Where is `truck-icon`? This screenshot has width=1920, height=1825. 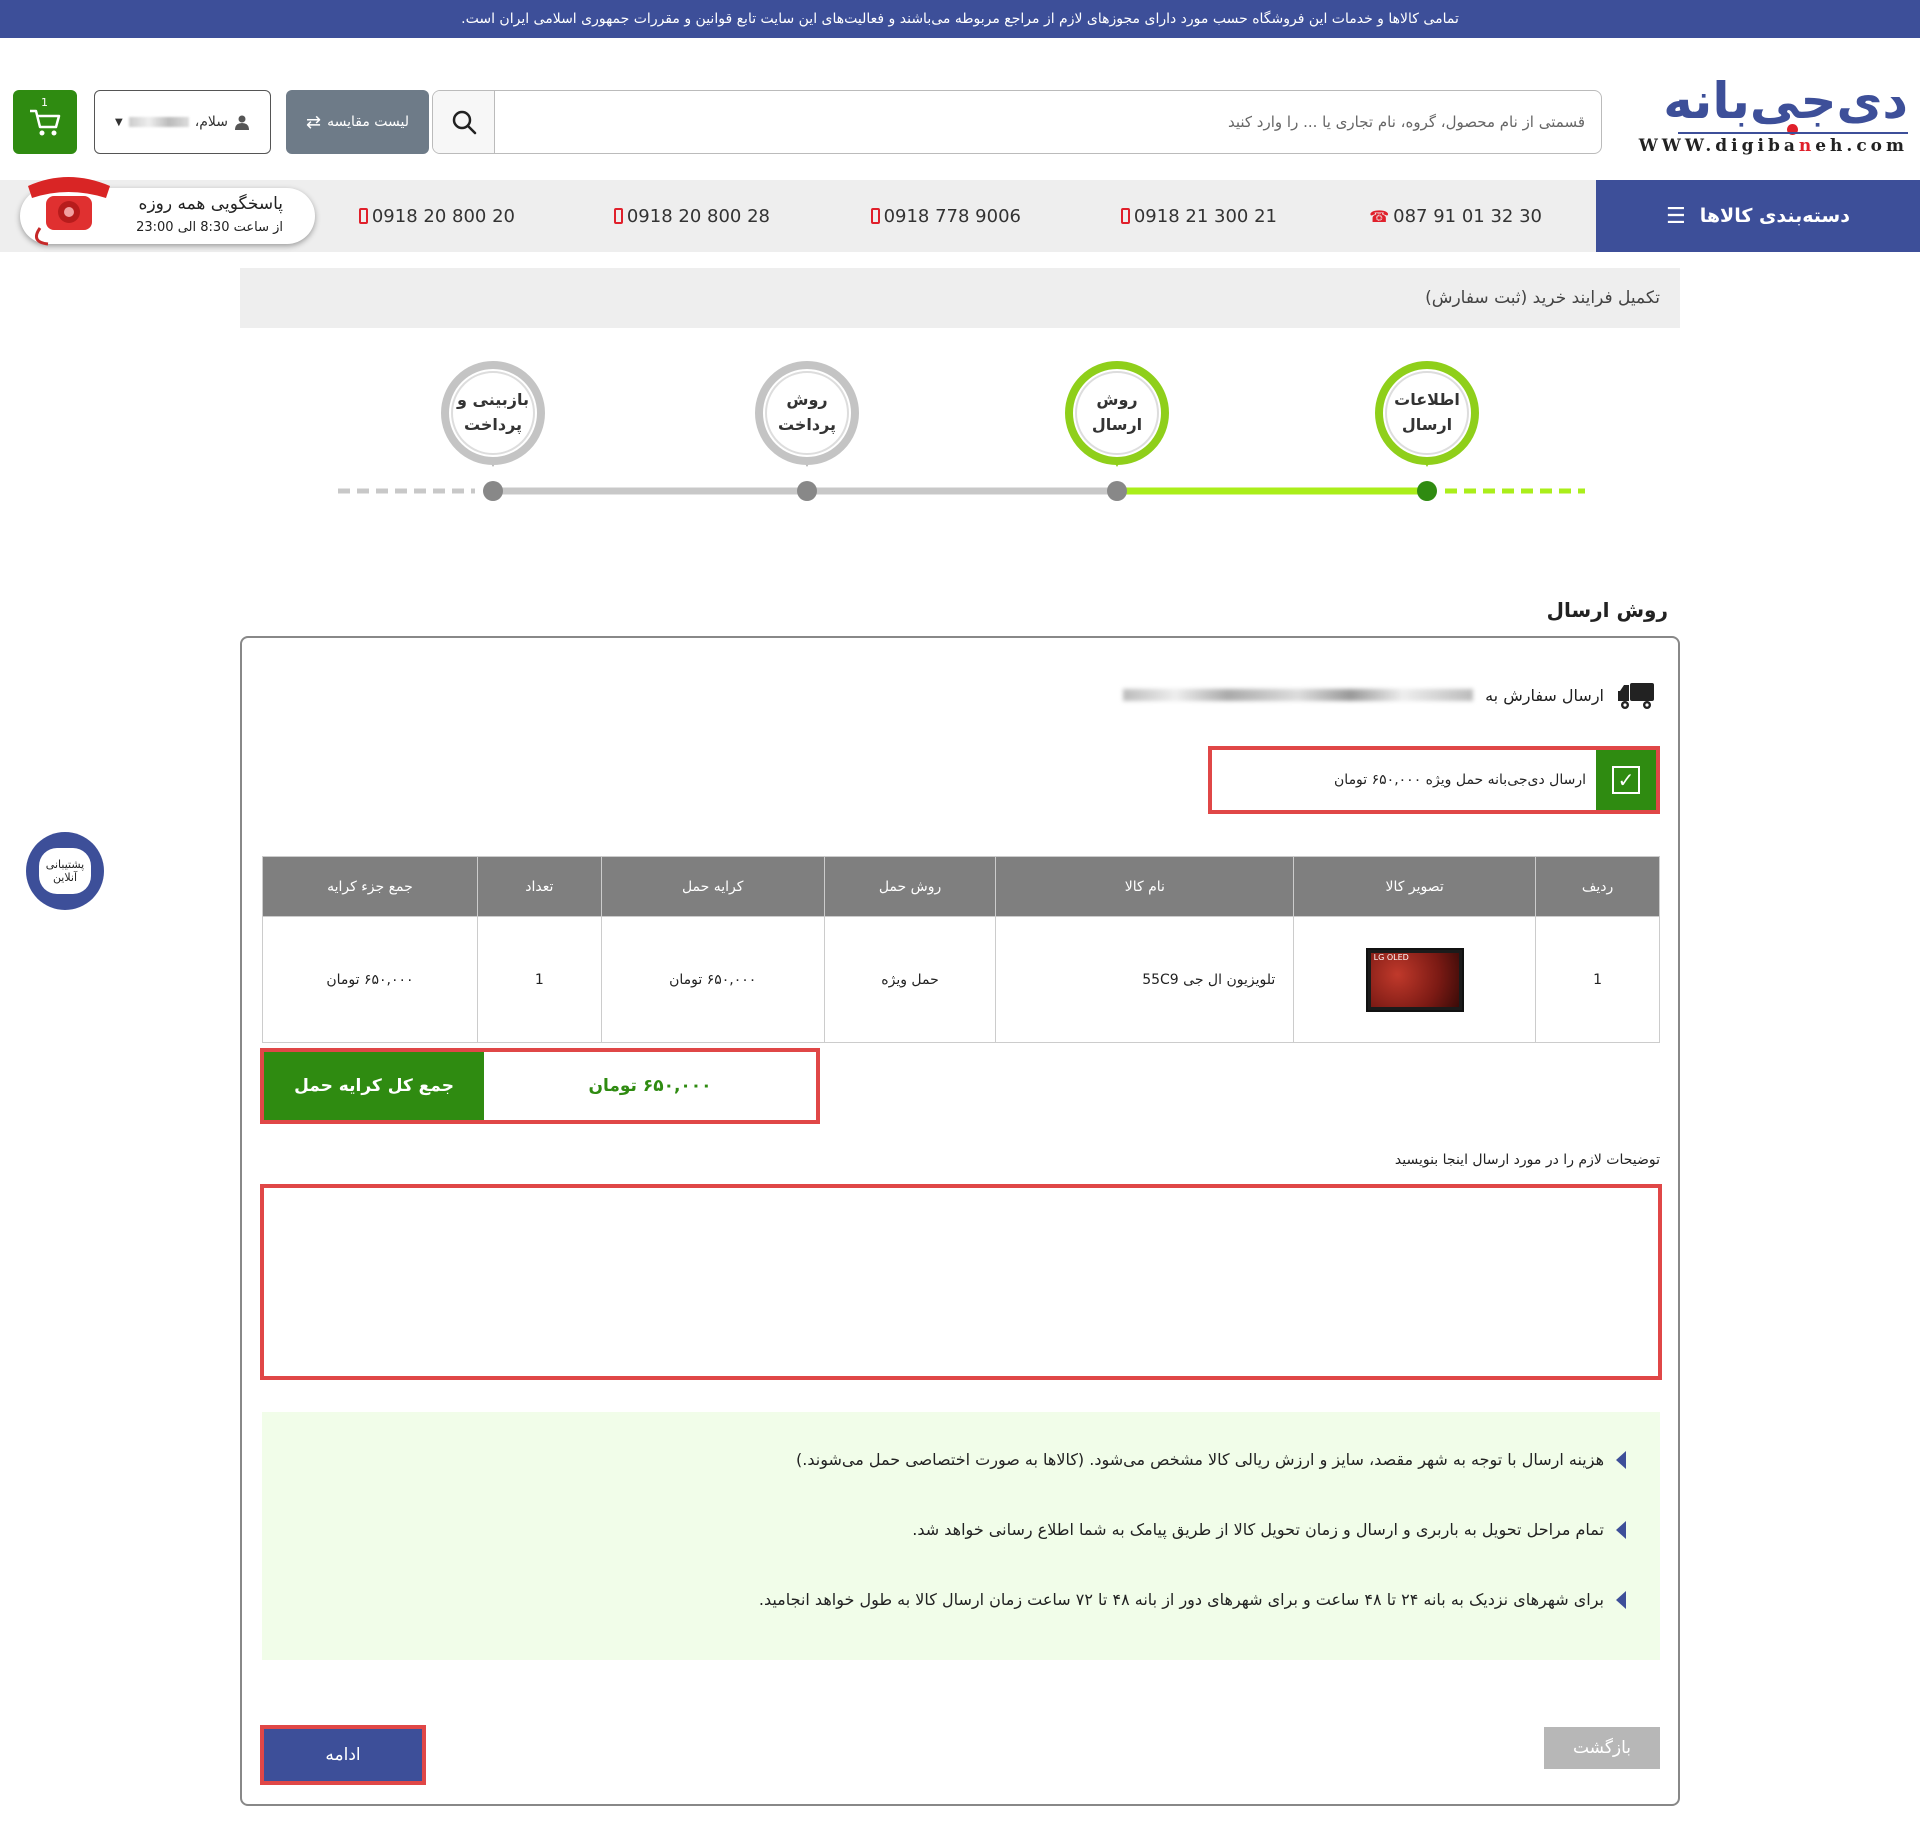
truck-icon is located at coordinates (1636, 696).